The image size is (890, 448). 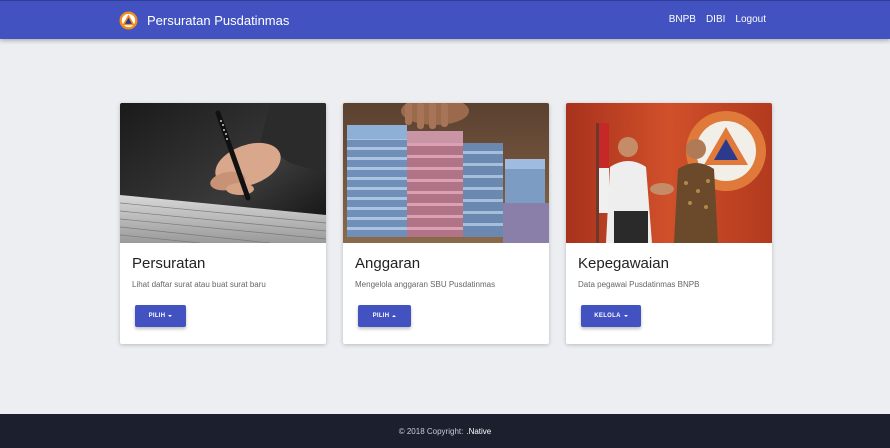 What do you see at coordinates (446, 173) in the screenshot?
I see `money-stacks-photo` at bounding box center [446, 173].